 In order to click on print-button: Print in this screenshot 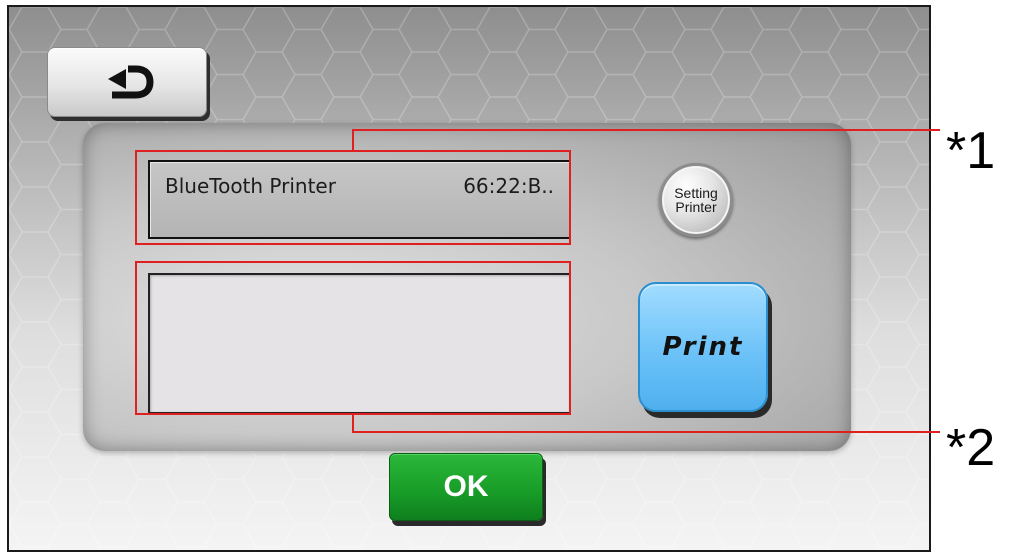, I will do `click(703, 347)`.